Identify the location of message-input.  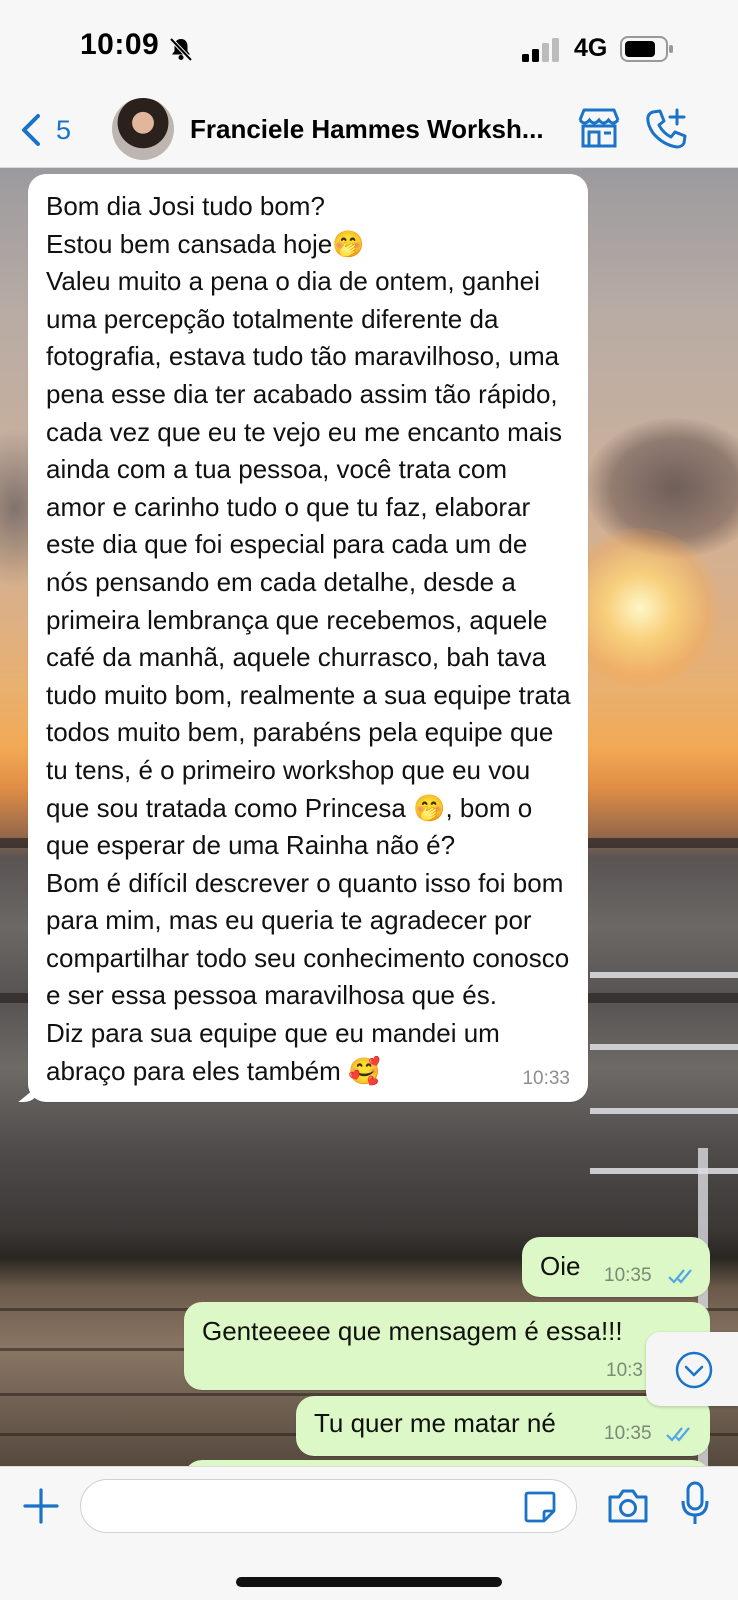
(328, 1506).